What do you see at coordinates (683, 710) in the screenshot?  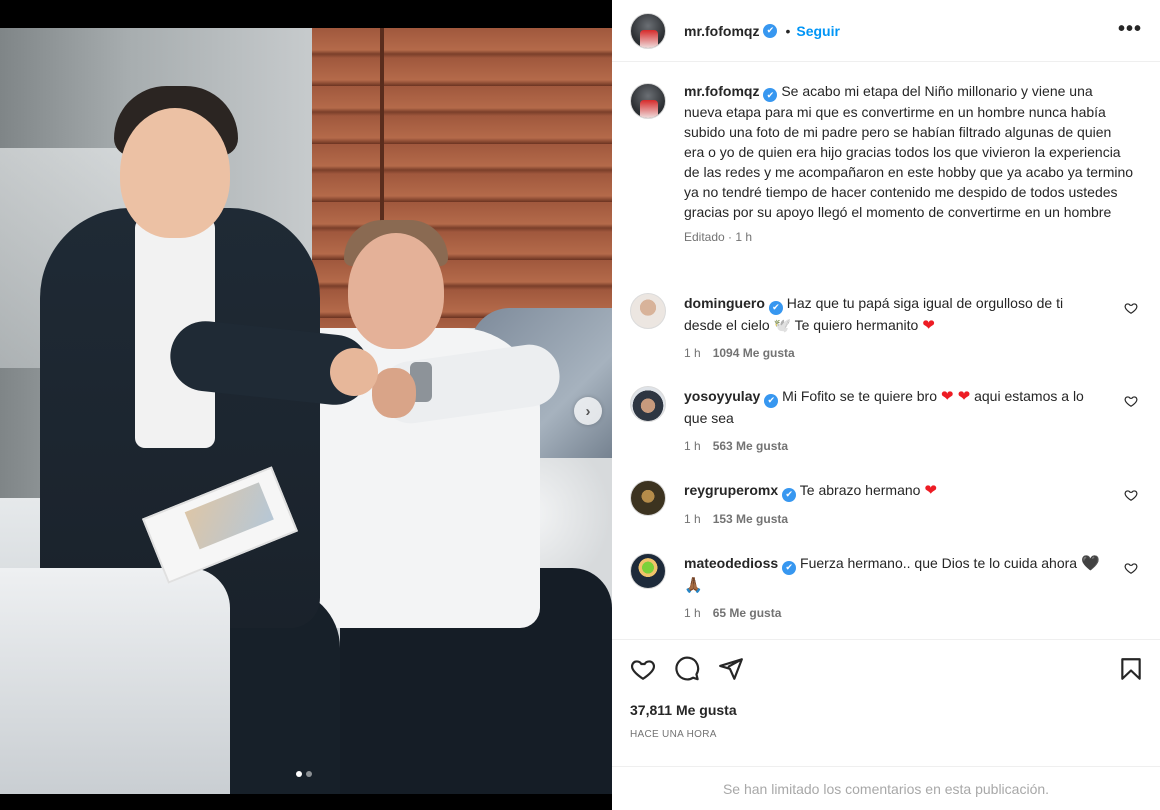 I see `post-like-count: 37,811 Me gusta` at bounding box center [683, 710].